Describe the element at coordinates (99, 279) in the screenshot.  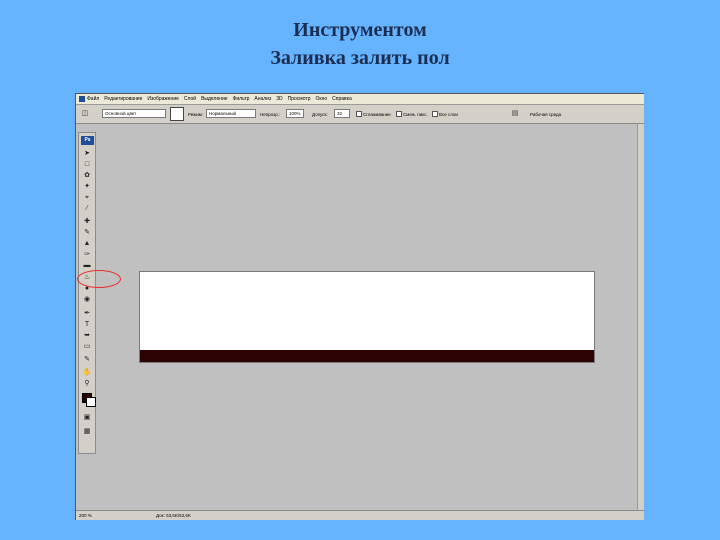
I see `paint-bucket-highlight-circle` at that location.